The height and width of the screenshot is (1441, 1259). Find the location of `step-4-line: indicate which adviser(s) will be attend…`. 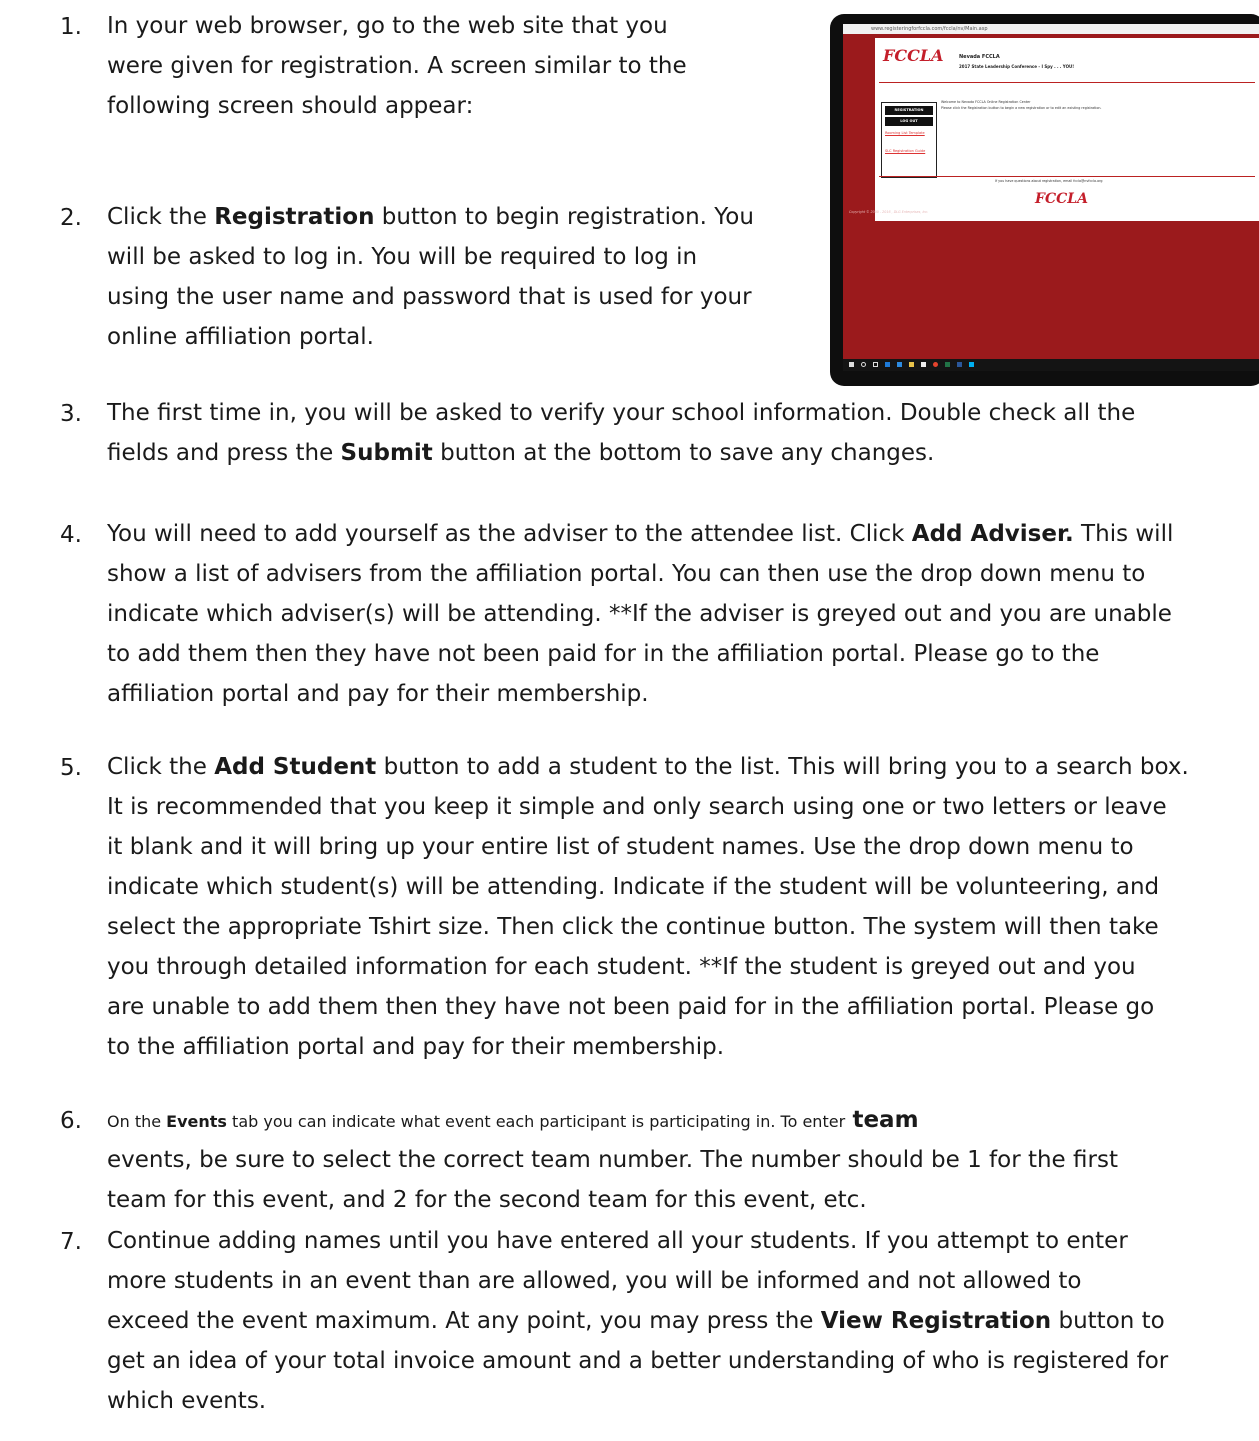

step-4-line: indicate which adviser(s) will be attend… is located at coordinates (639, 614).